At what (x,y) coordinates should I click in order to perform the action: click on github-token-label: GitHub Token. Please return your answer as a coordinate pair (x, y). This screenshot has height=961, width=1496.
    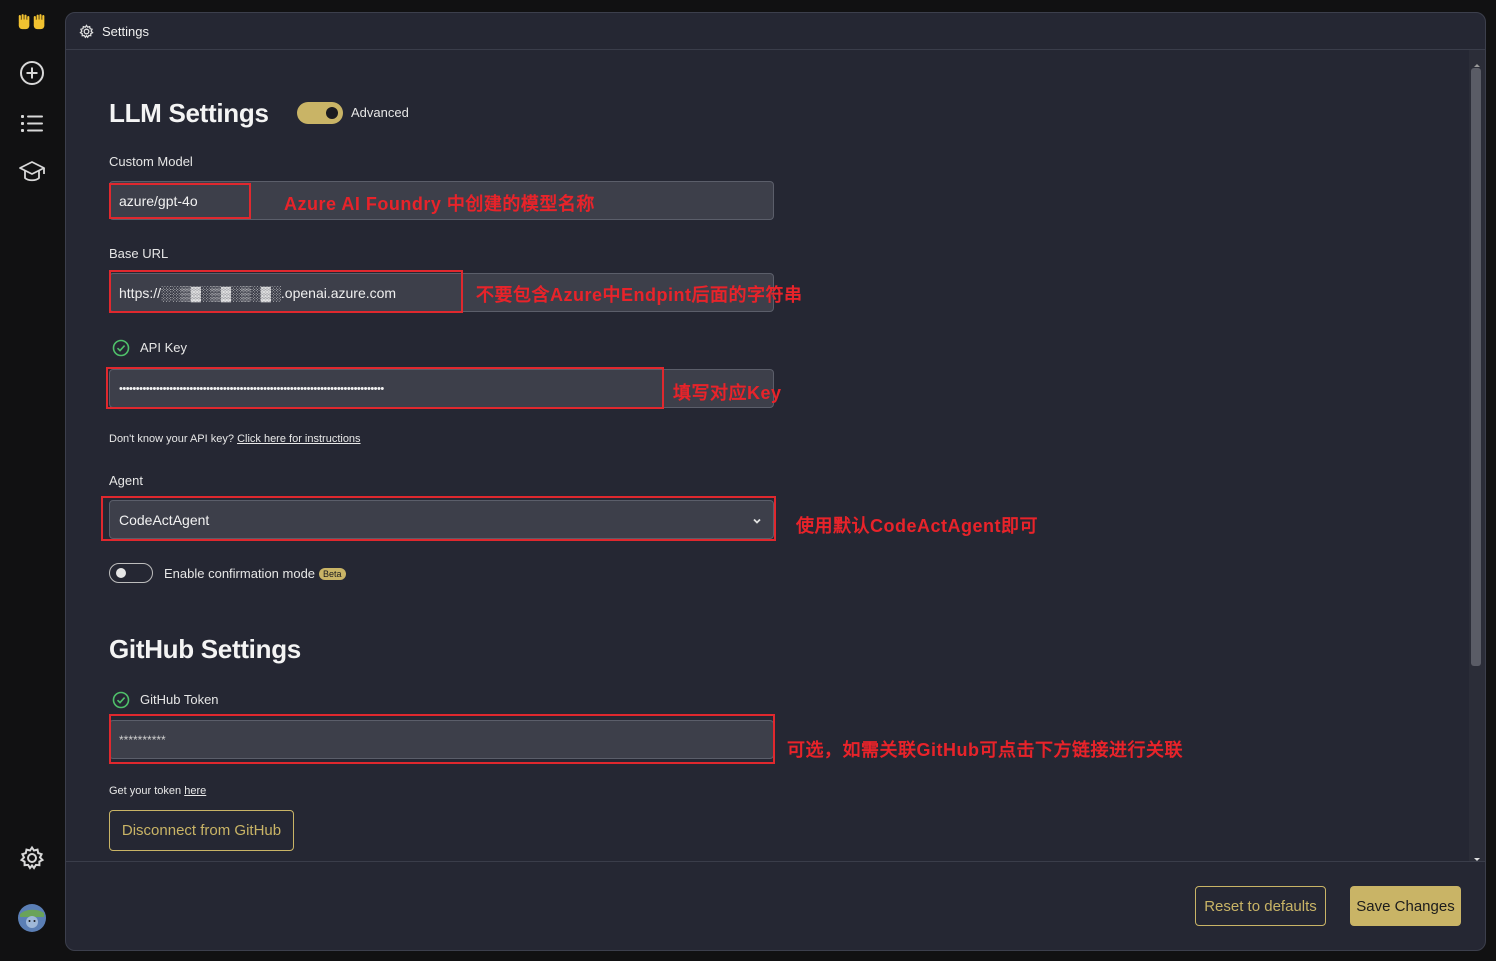
    Looking at the image, I should click on (179, 699).